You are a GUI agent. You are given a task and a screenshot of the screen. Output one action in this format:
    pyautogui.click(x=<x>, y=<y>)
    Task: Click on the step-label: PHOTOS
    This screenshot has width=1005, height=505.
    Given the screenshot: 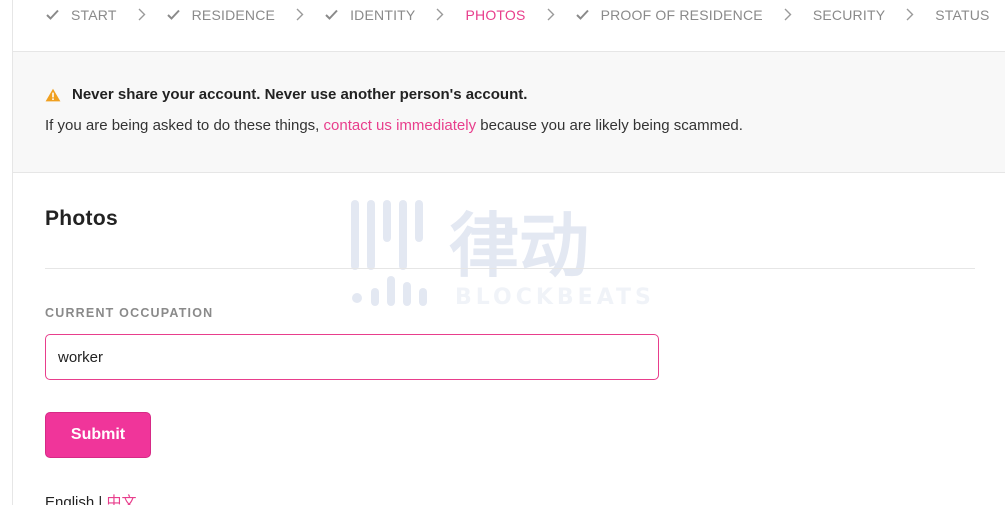 What is the action you would take?
    pyautogui.click(x=495, y=14)
    